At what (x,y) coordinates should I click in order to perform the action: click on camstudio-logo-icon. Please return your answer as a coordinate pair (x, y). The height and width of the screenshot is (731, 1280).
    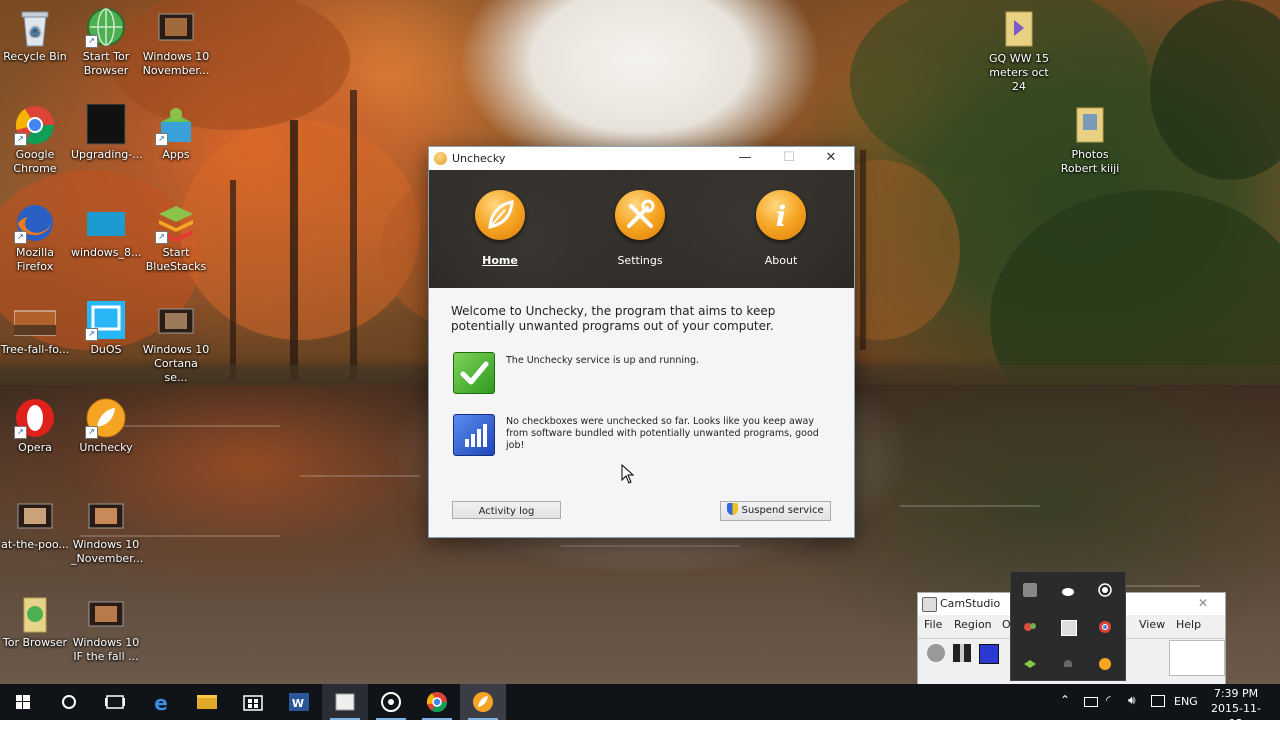
    Looking at the image, I should click on (929, 604).